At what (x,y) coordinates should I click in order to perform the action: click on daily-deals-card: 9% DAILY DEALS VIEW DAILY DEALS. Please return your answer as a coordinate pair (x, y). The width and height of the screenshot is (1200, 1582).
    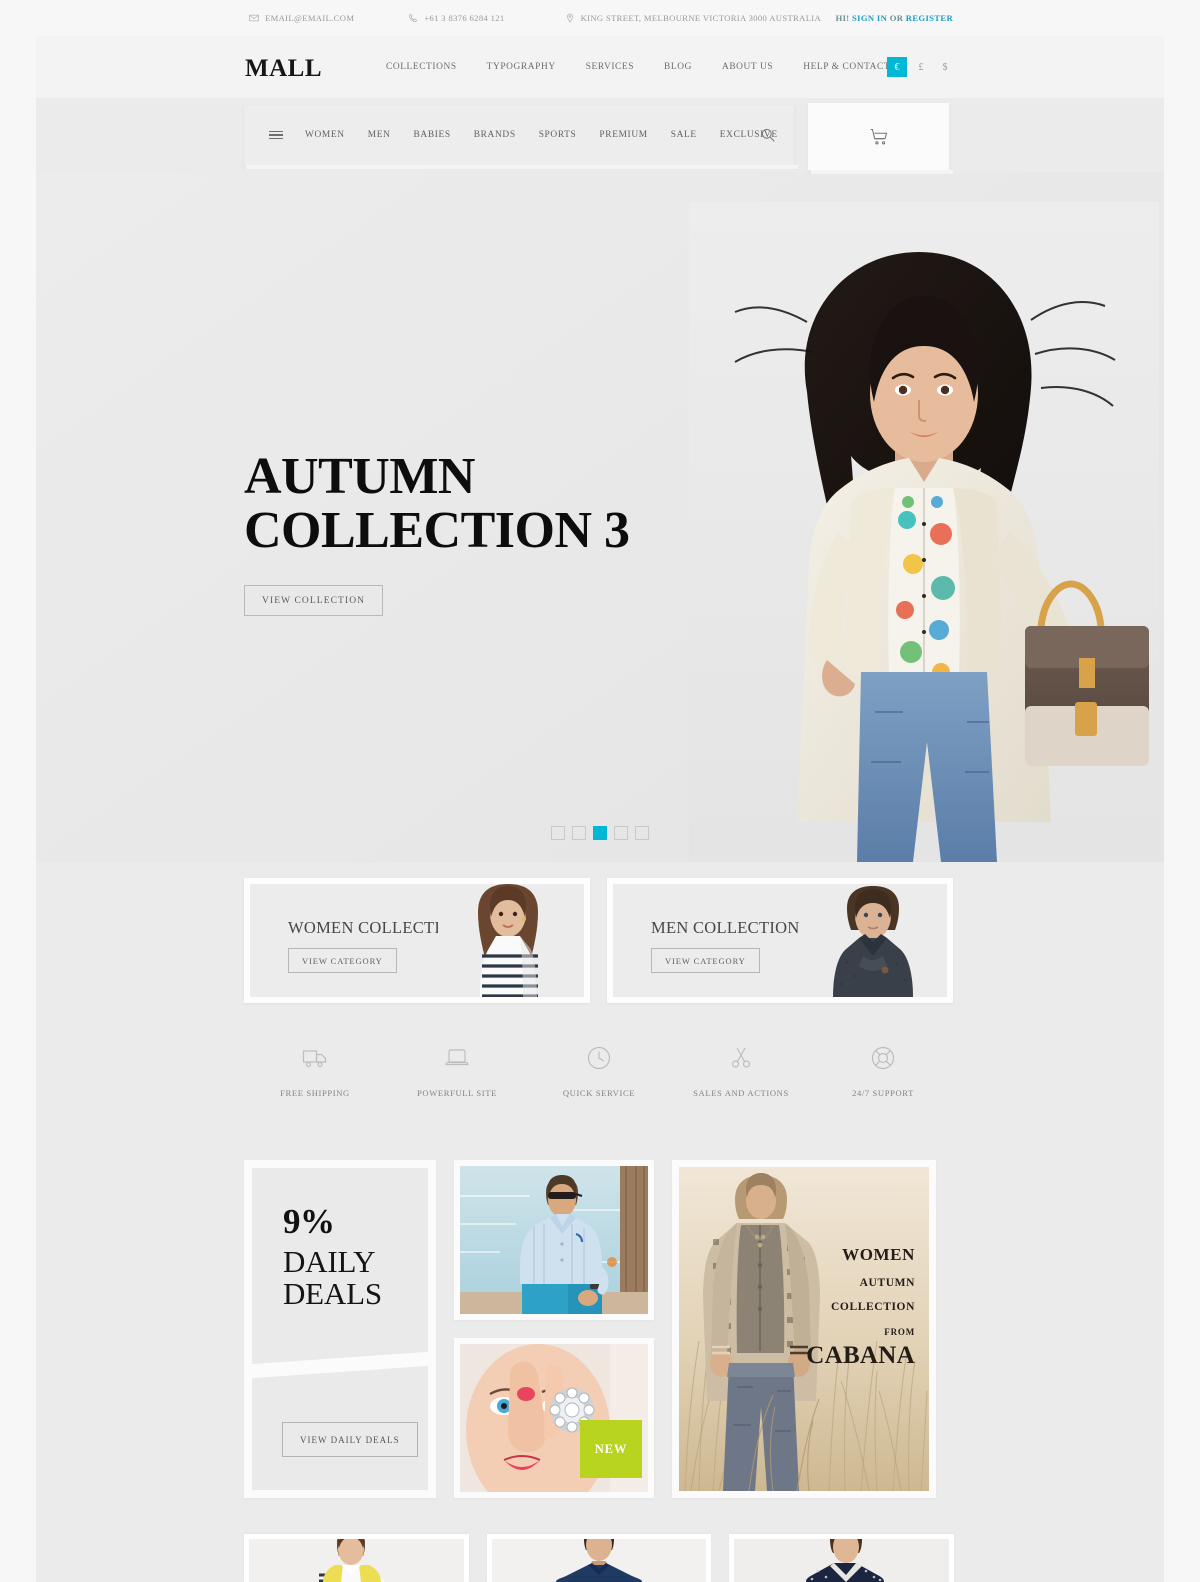
    Looking at the image, I should click on (340, 1329).